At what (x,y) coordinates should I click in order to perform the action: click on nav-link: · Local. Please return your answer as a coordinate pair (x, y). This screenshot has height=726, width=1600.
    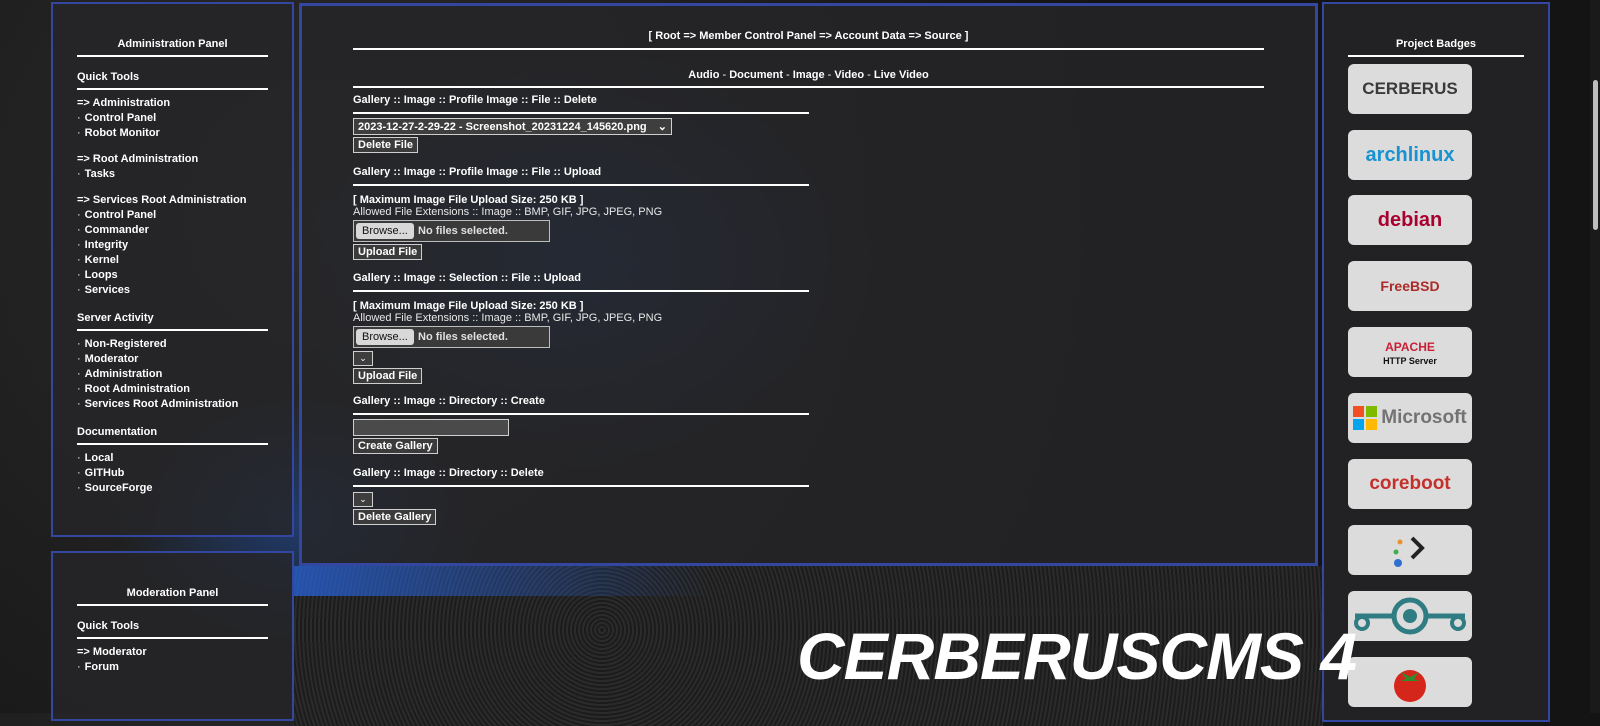
    Looking at the image, I should click on (172, 458).